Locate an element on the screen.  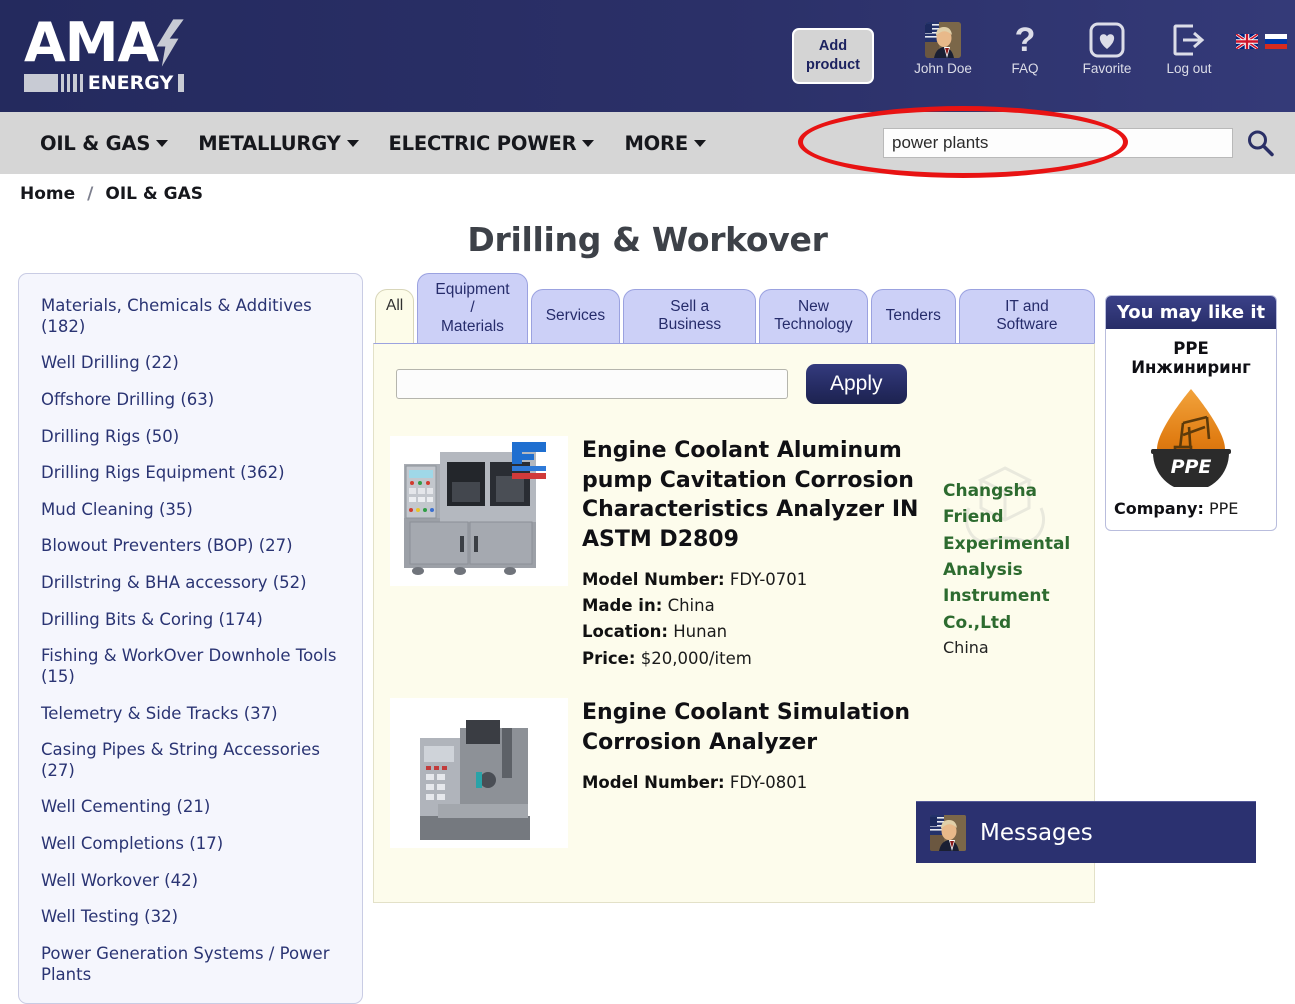
sidebar-item-13: Well Completions (17) is located at coordinates (190, 844).